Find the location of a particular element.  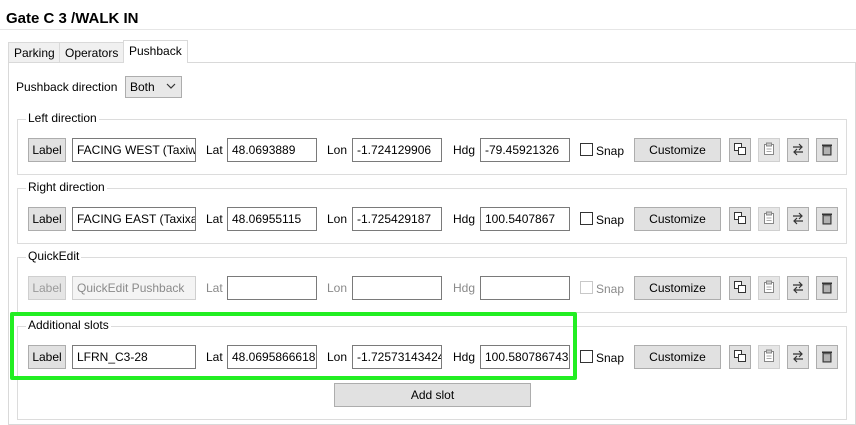

lat-field is located at coordinates (272, 288).